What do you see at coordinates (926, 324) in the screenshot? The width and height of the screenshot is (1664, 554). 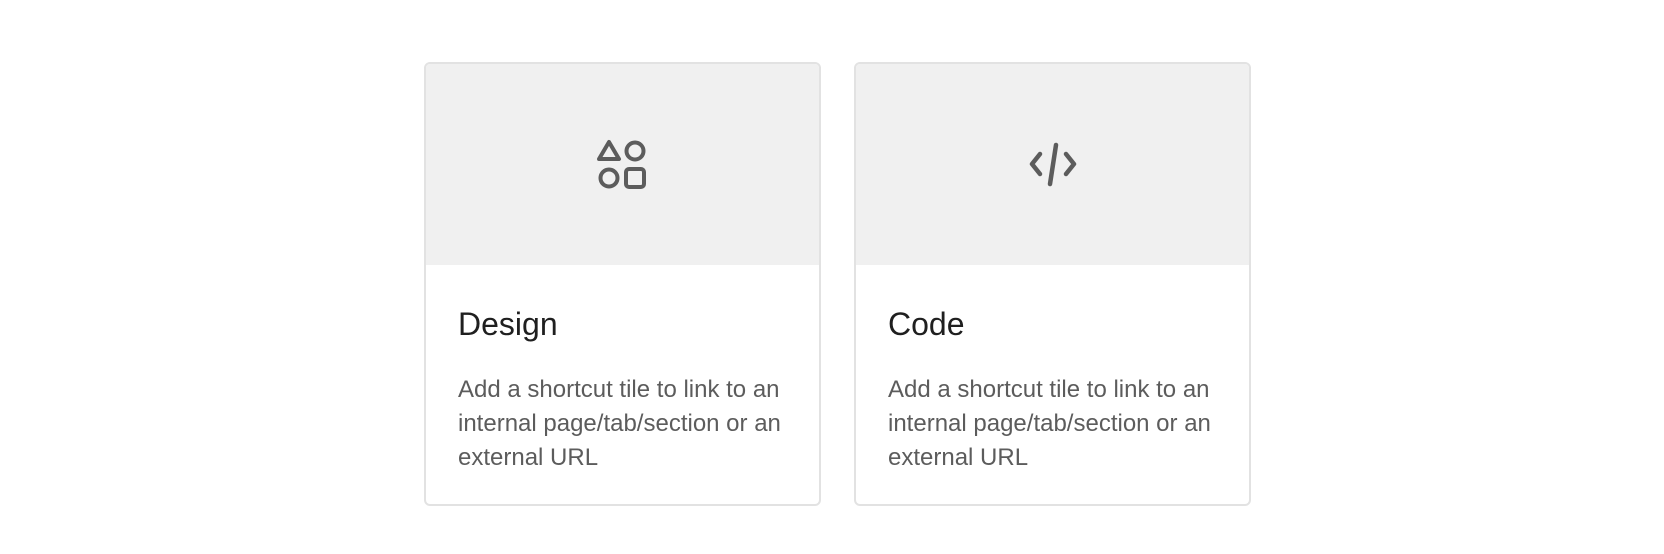 I see `tile-title: Code` at bounding box center [926, 324].